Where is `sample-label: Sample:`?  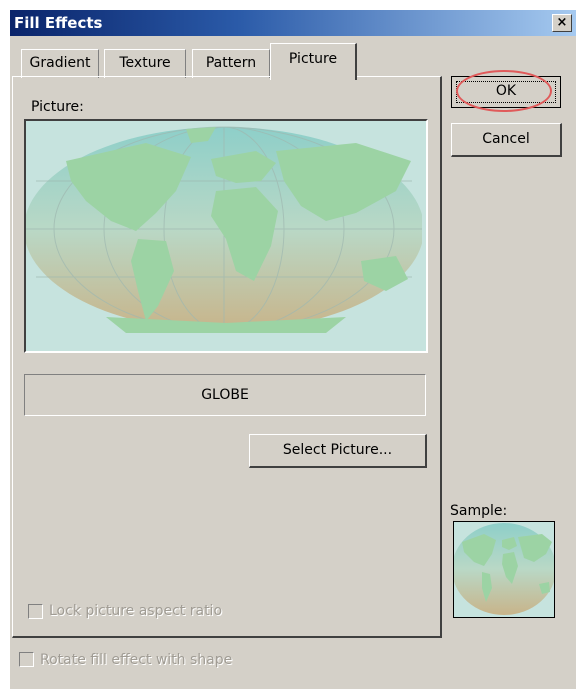
sample-label: Sample: is located at coordinates (479, 511).